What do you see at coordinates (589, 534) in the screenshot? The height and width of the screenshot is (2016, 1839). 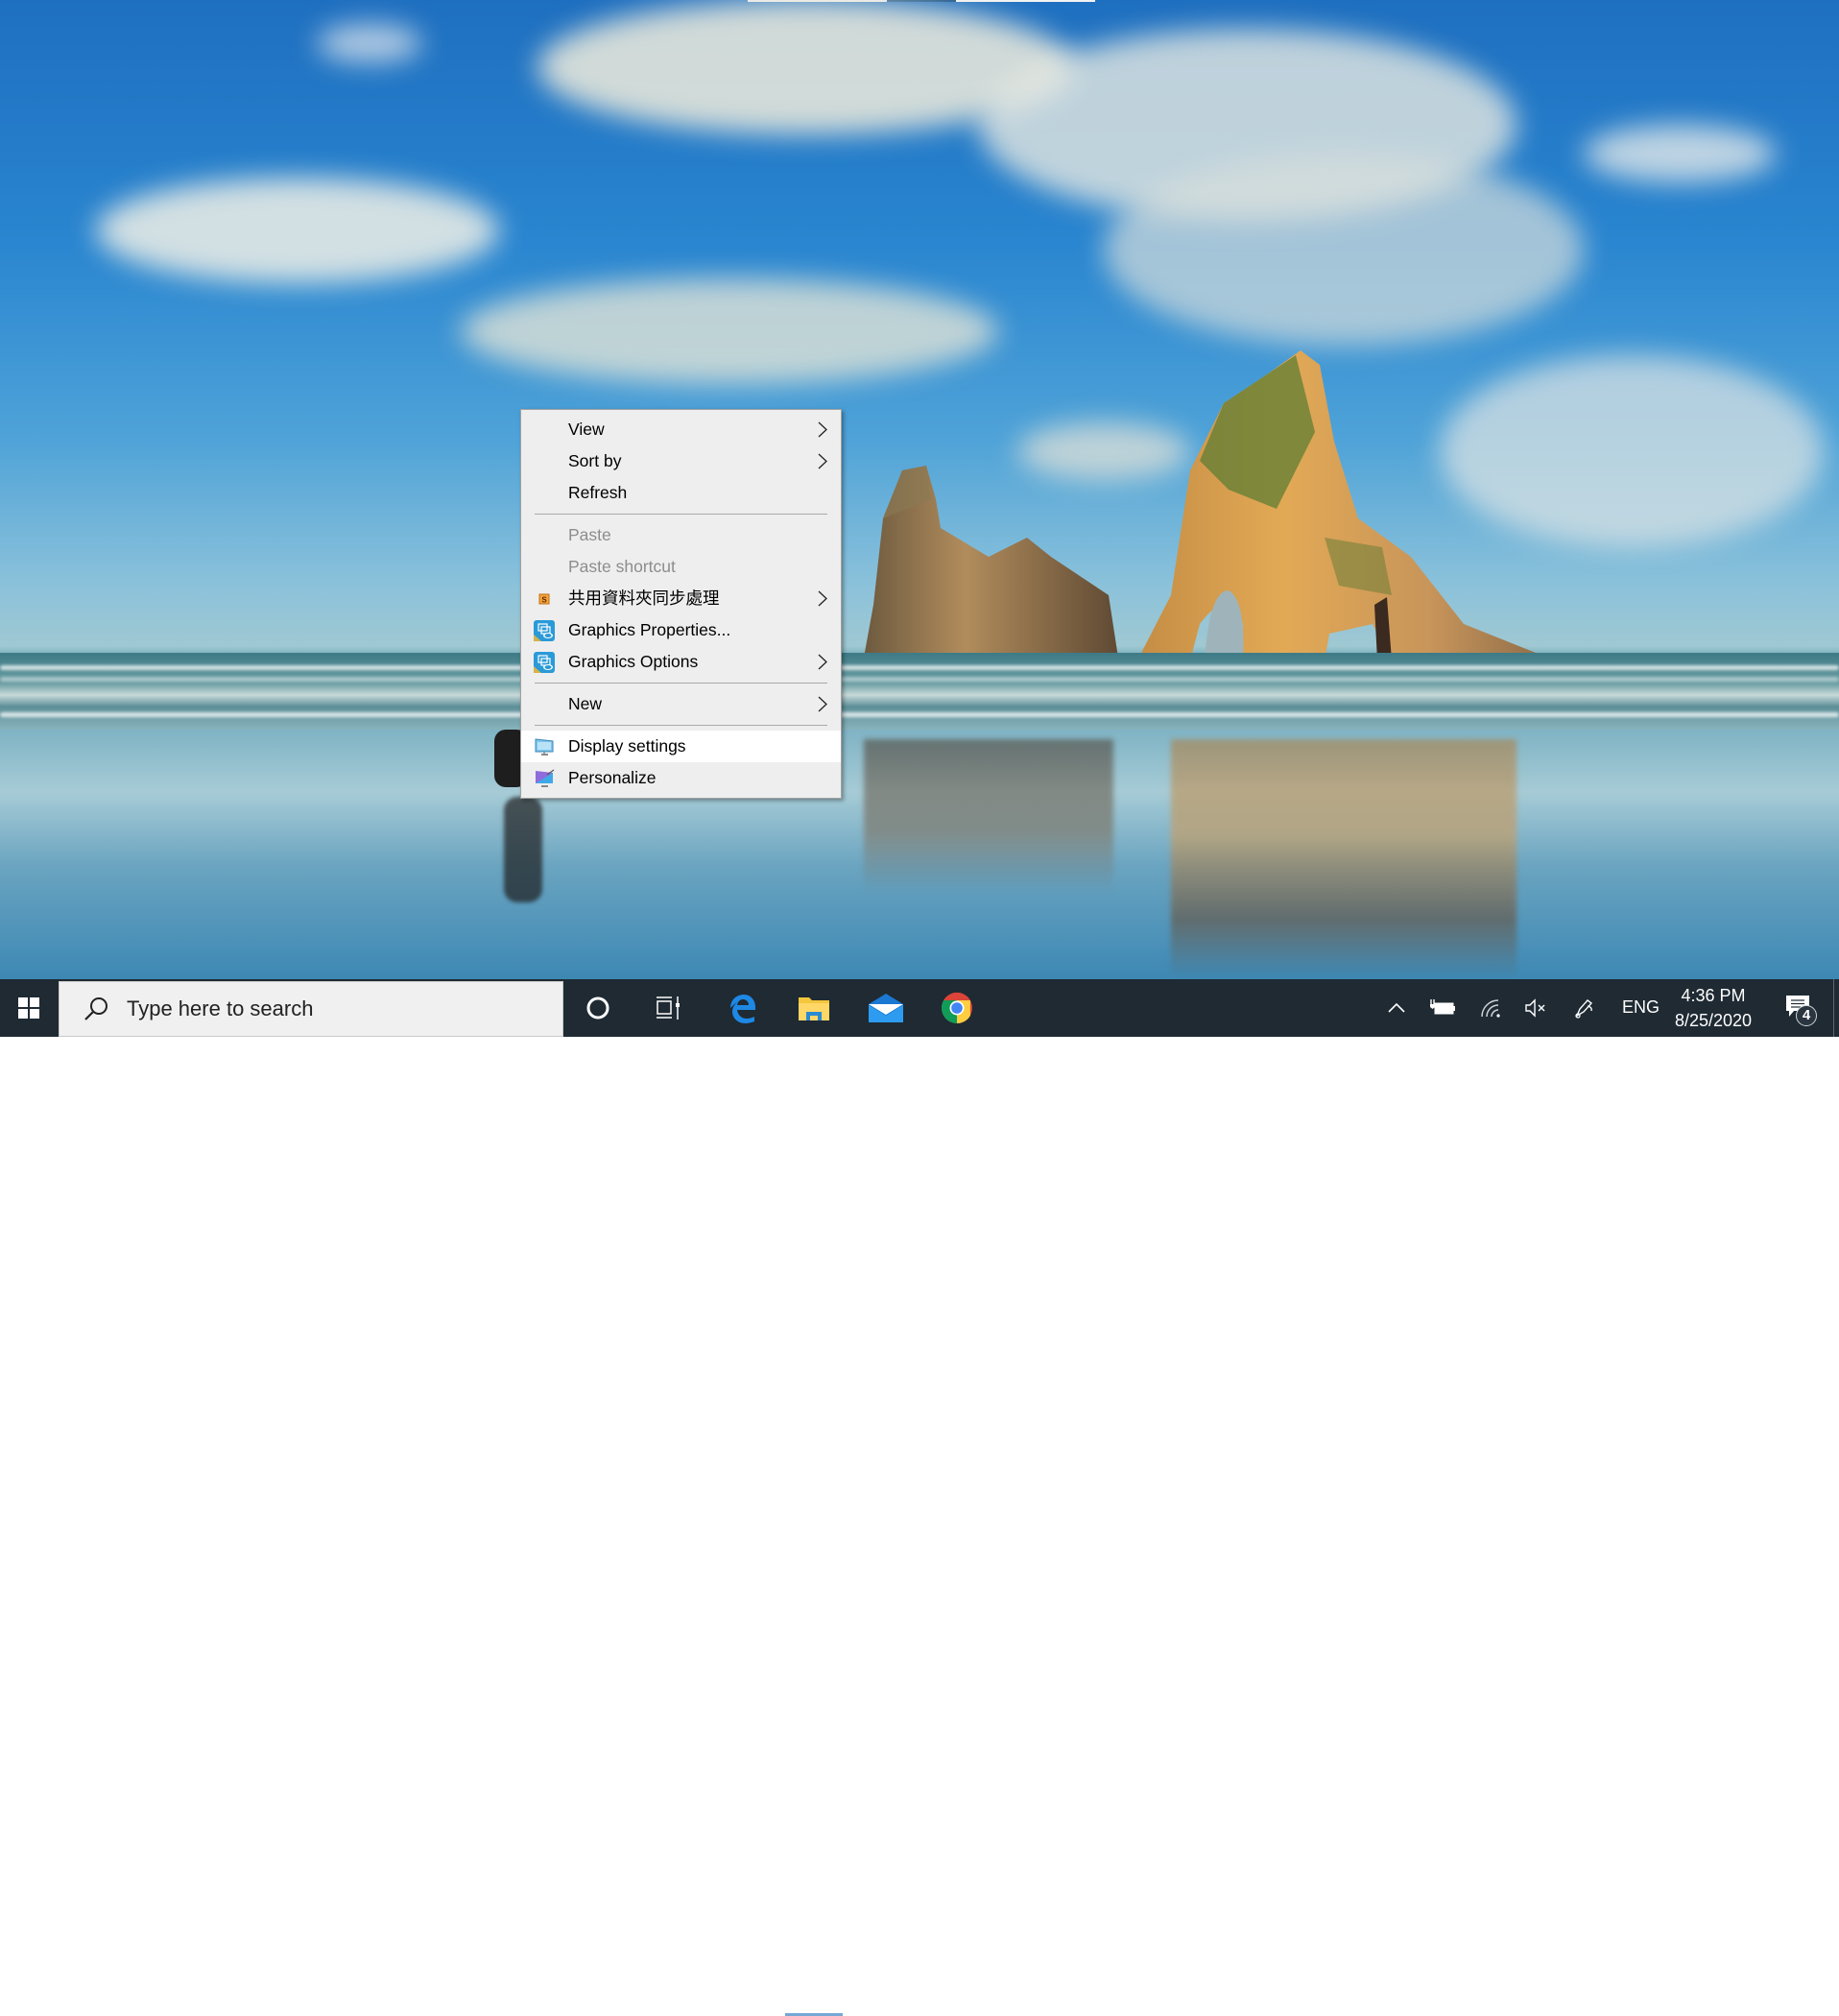 I see `menu-item-label: Paste` at bounding box center [589, 534].